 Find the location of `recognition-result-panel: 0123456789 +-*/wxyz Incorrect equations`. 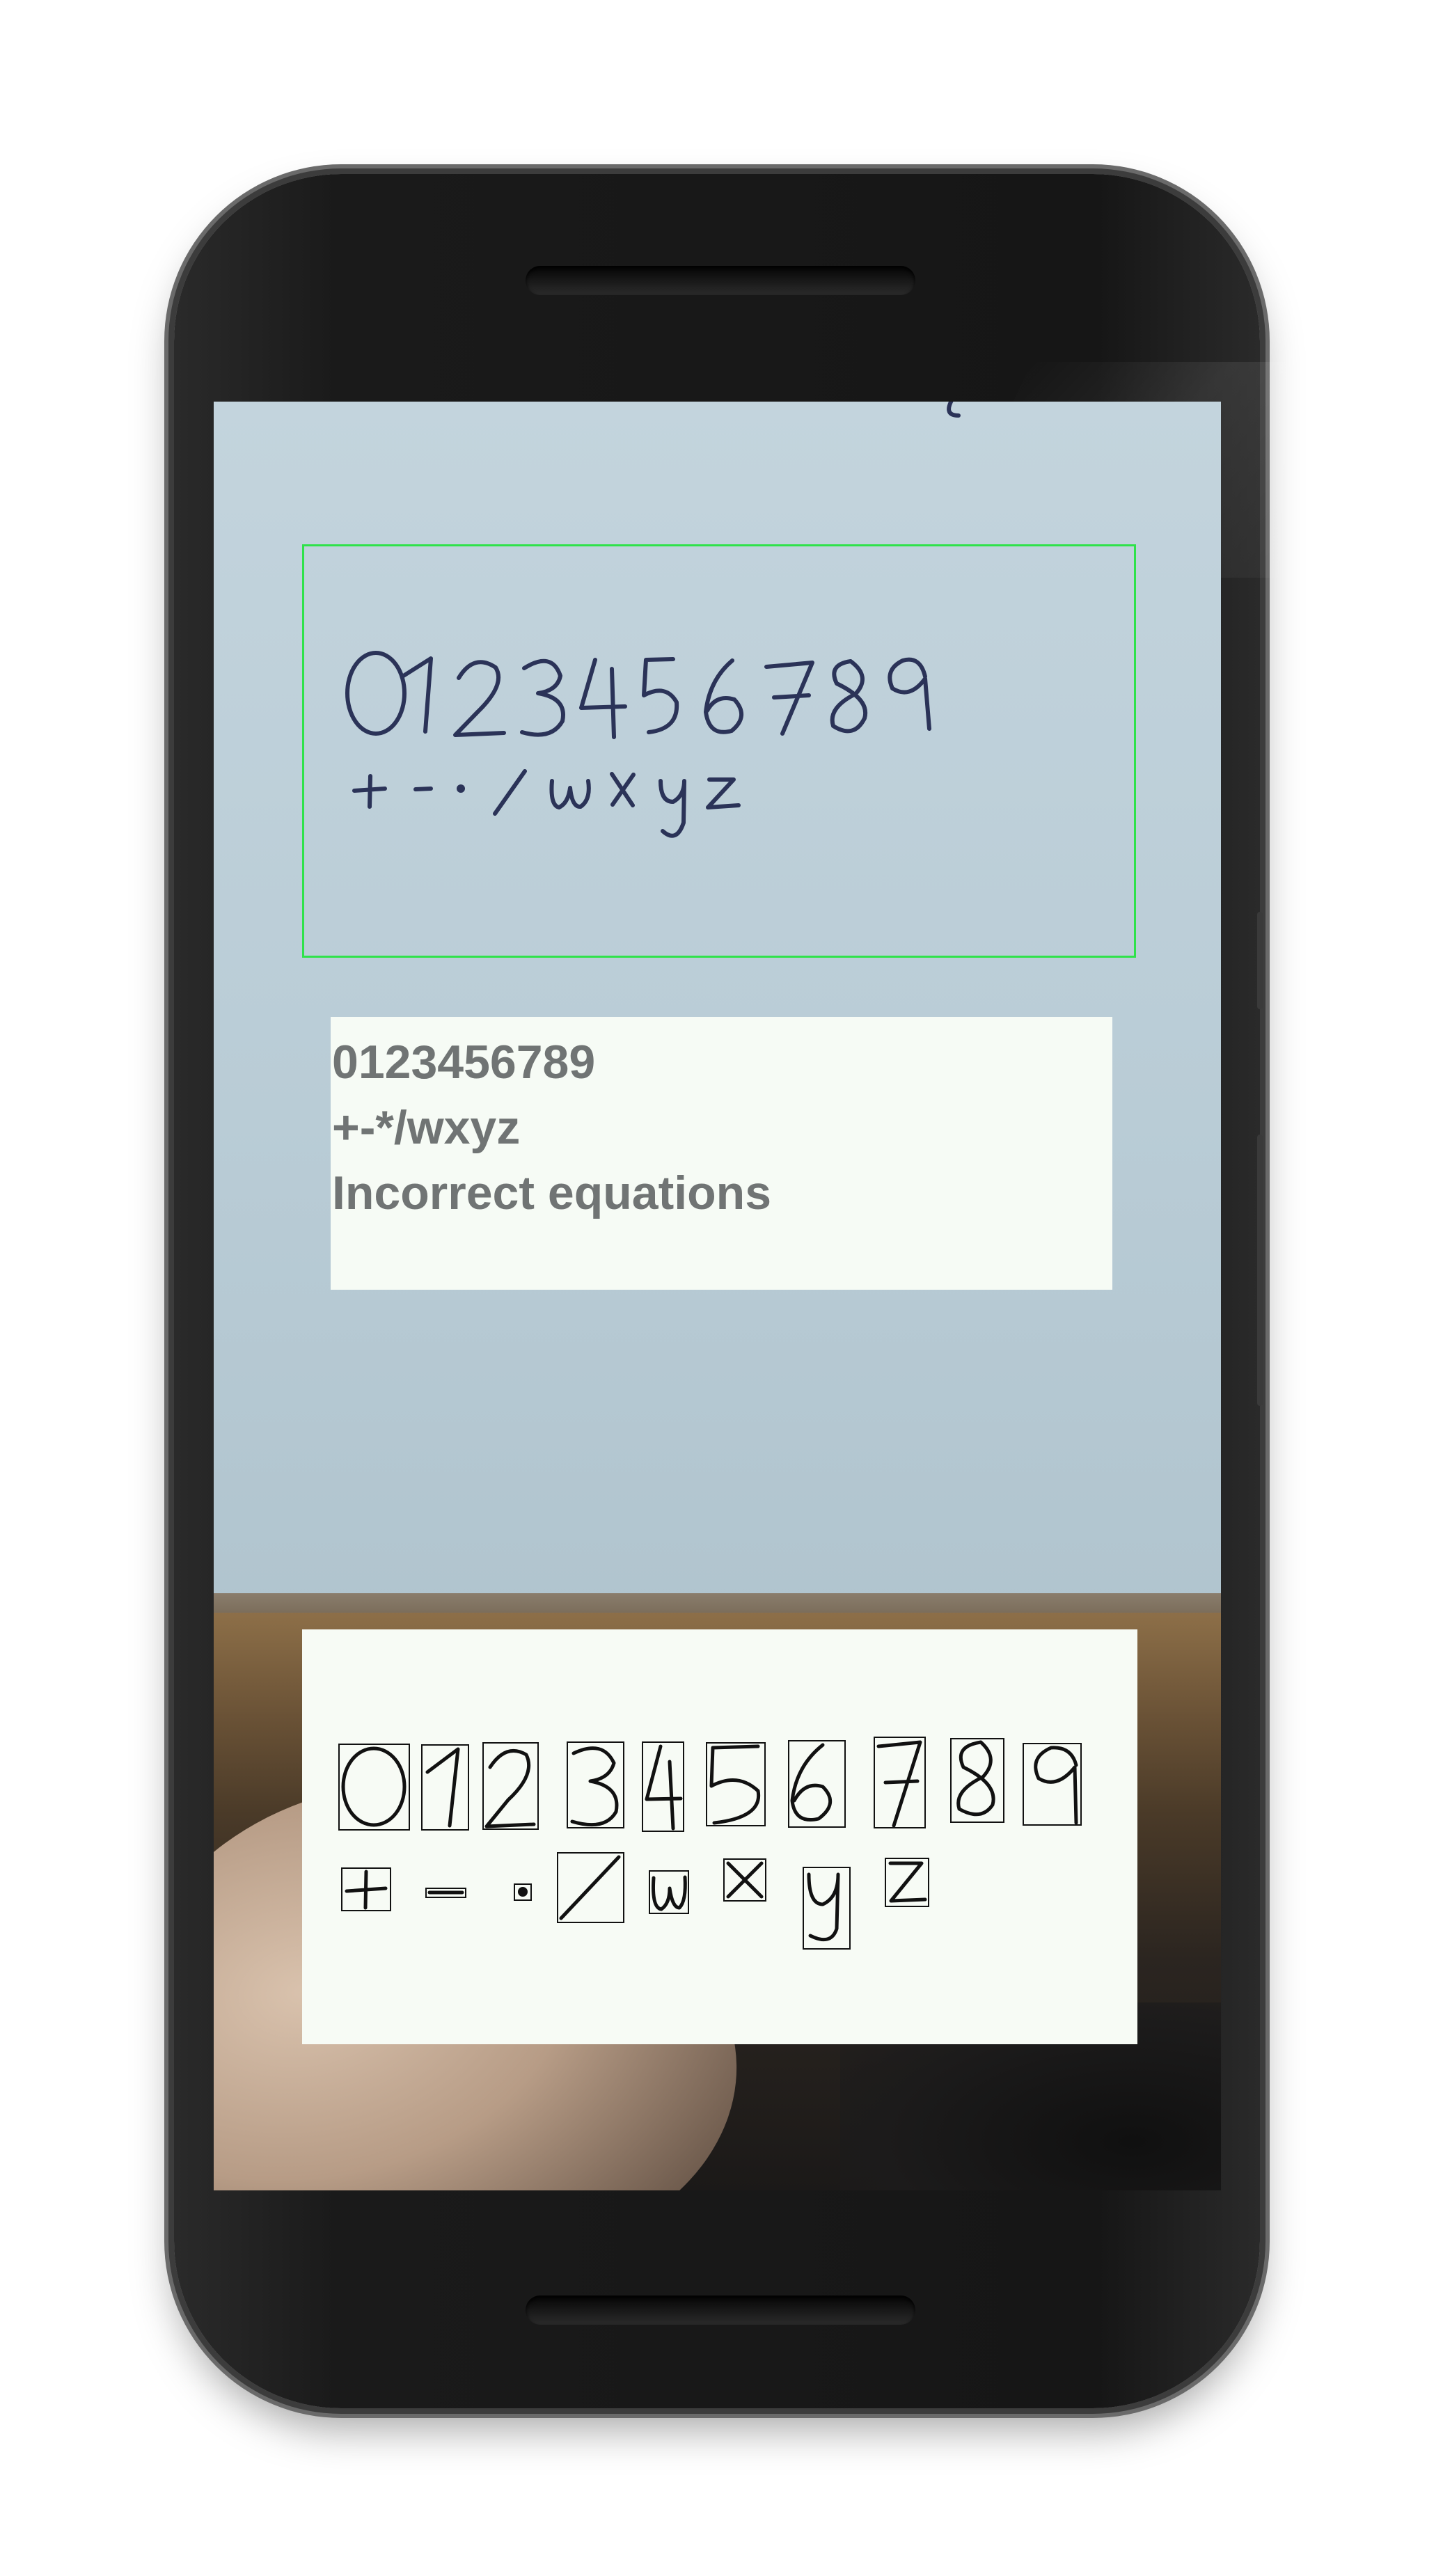

recognition-result-panel: 0123456789 +-*/wxyz Incorrect equations is located at coordinates (721, 1153).